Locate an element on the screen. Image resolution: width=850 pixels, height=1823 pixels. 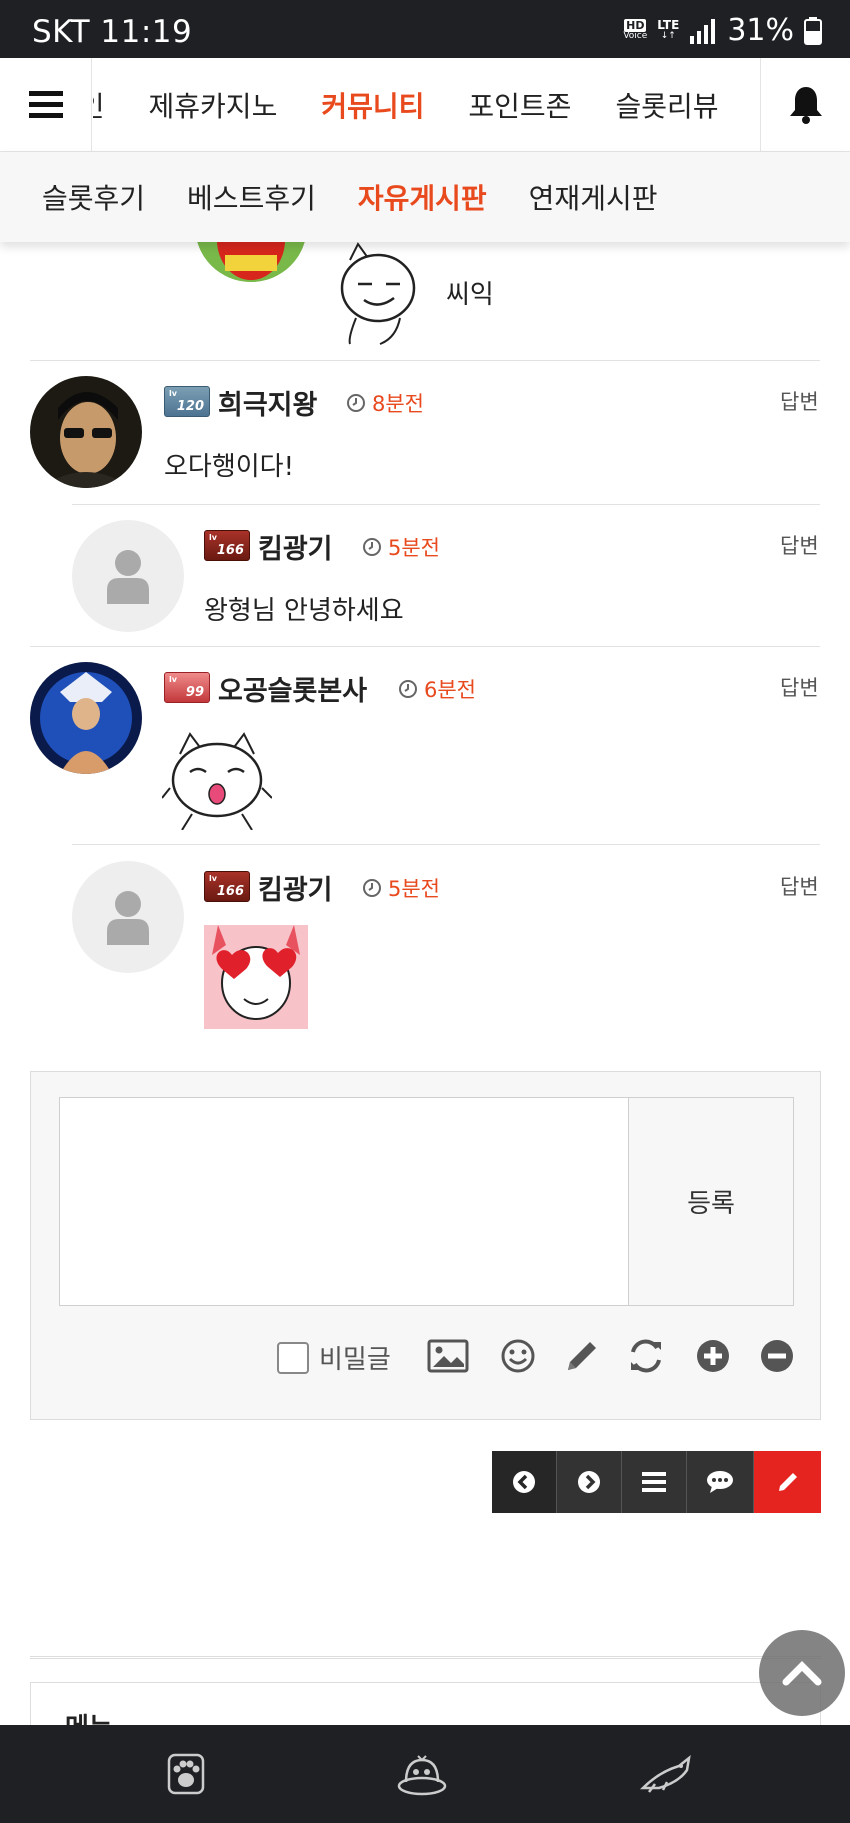
comment-textarea is located at coordinates (344, 1201).